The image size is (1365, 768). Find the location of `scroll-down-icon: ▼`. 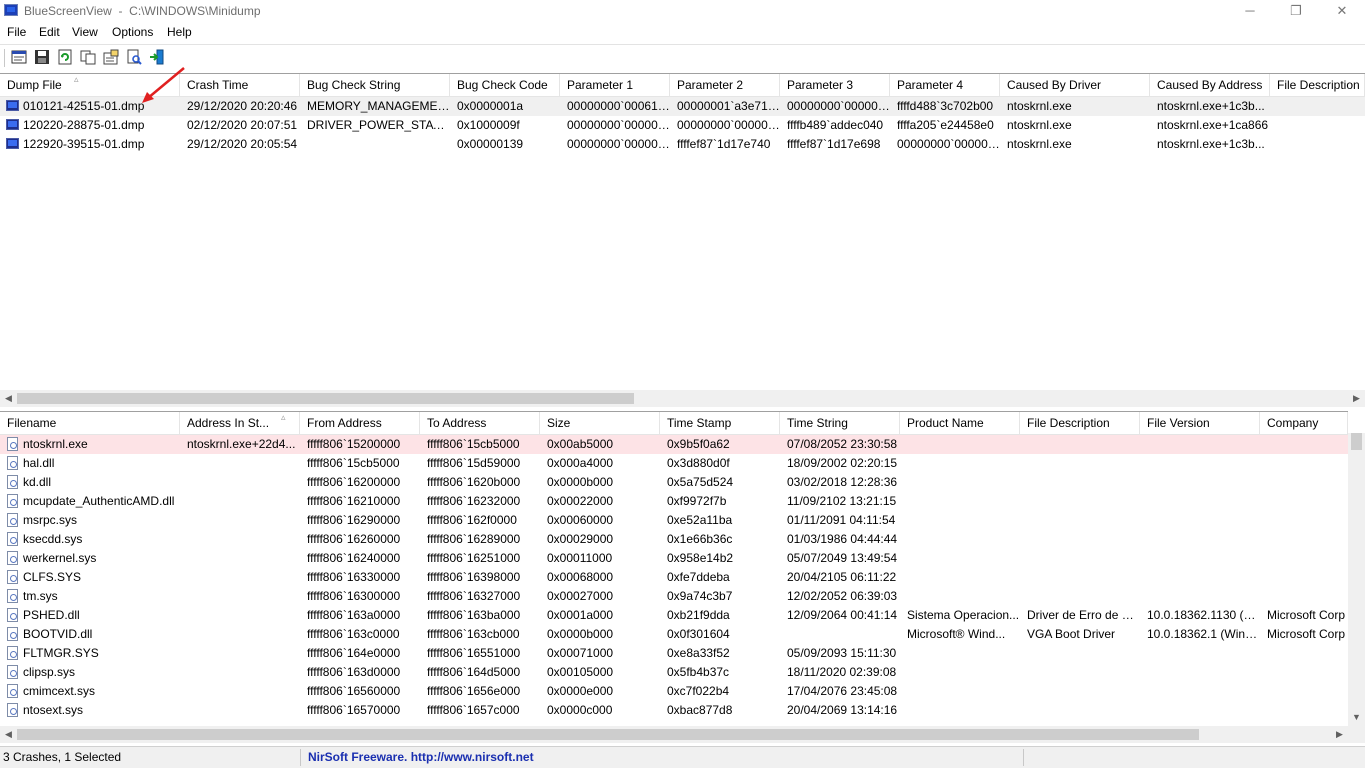

scroll-down-icon: ▼ is located at coordinates (1356, 717).